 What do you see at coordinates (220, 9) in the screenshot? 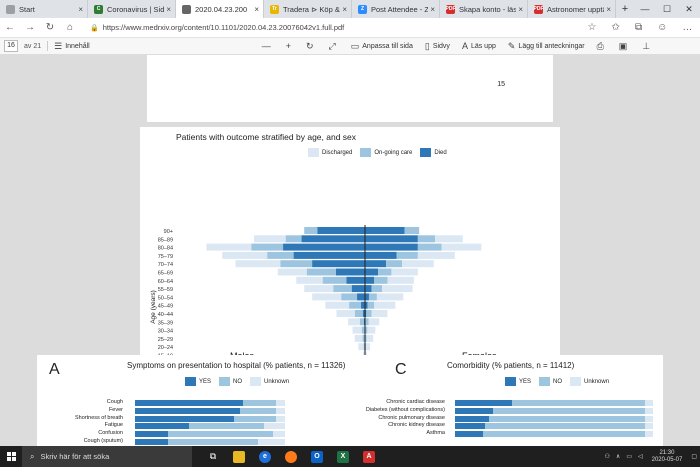
I see `browser-tab: 2020.04.23.200 ×` at bounding box center [220, 9].